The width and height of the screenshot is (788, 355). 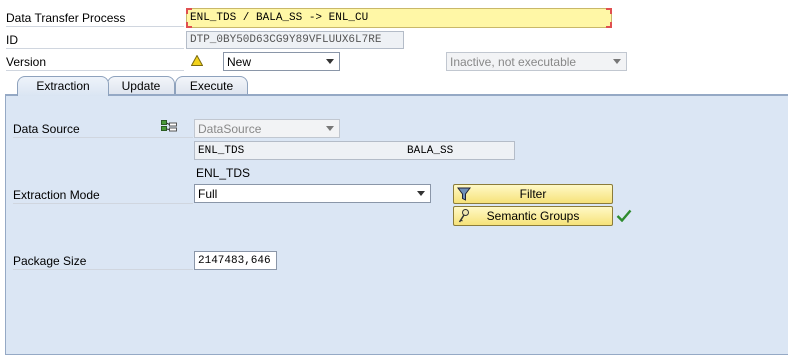 I want to click on data-source-field: ENL_TDS BALA_SS, so click(x=354, y=150).